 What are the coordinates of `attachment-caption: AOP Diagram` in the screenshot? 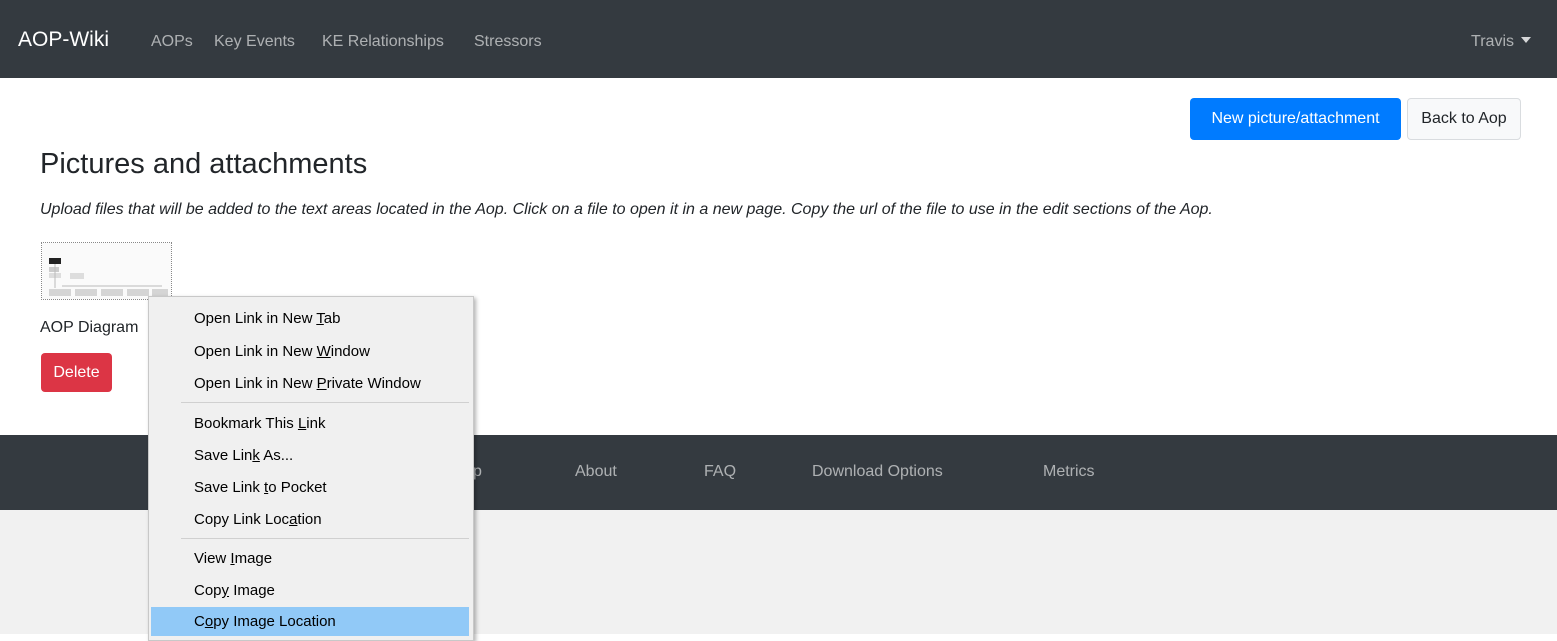 It's located at (89, 327).